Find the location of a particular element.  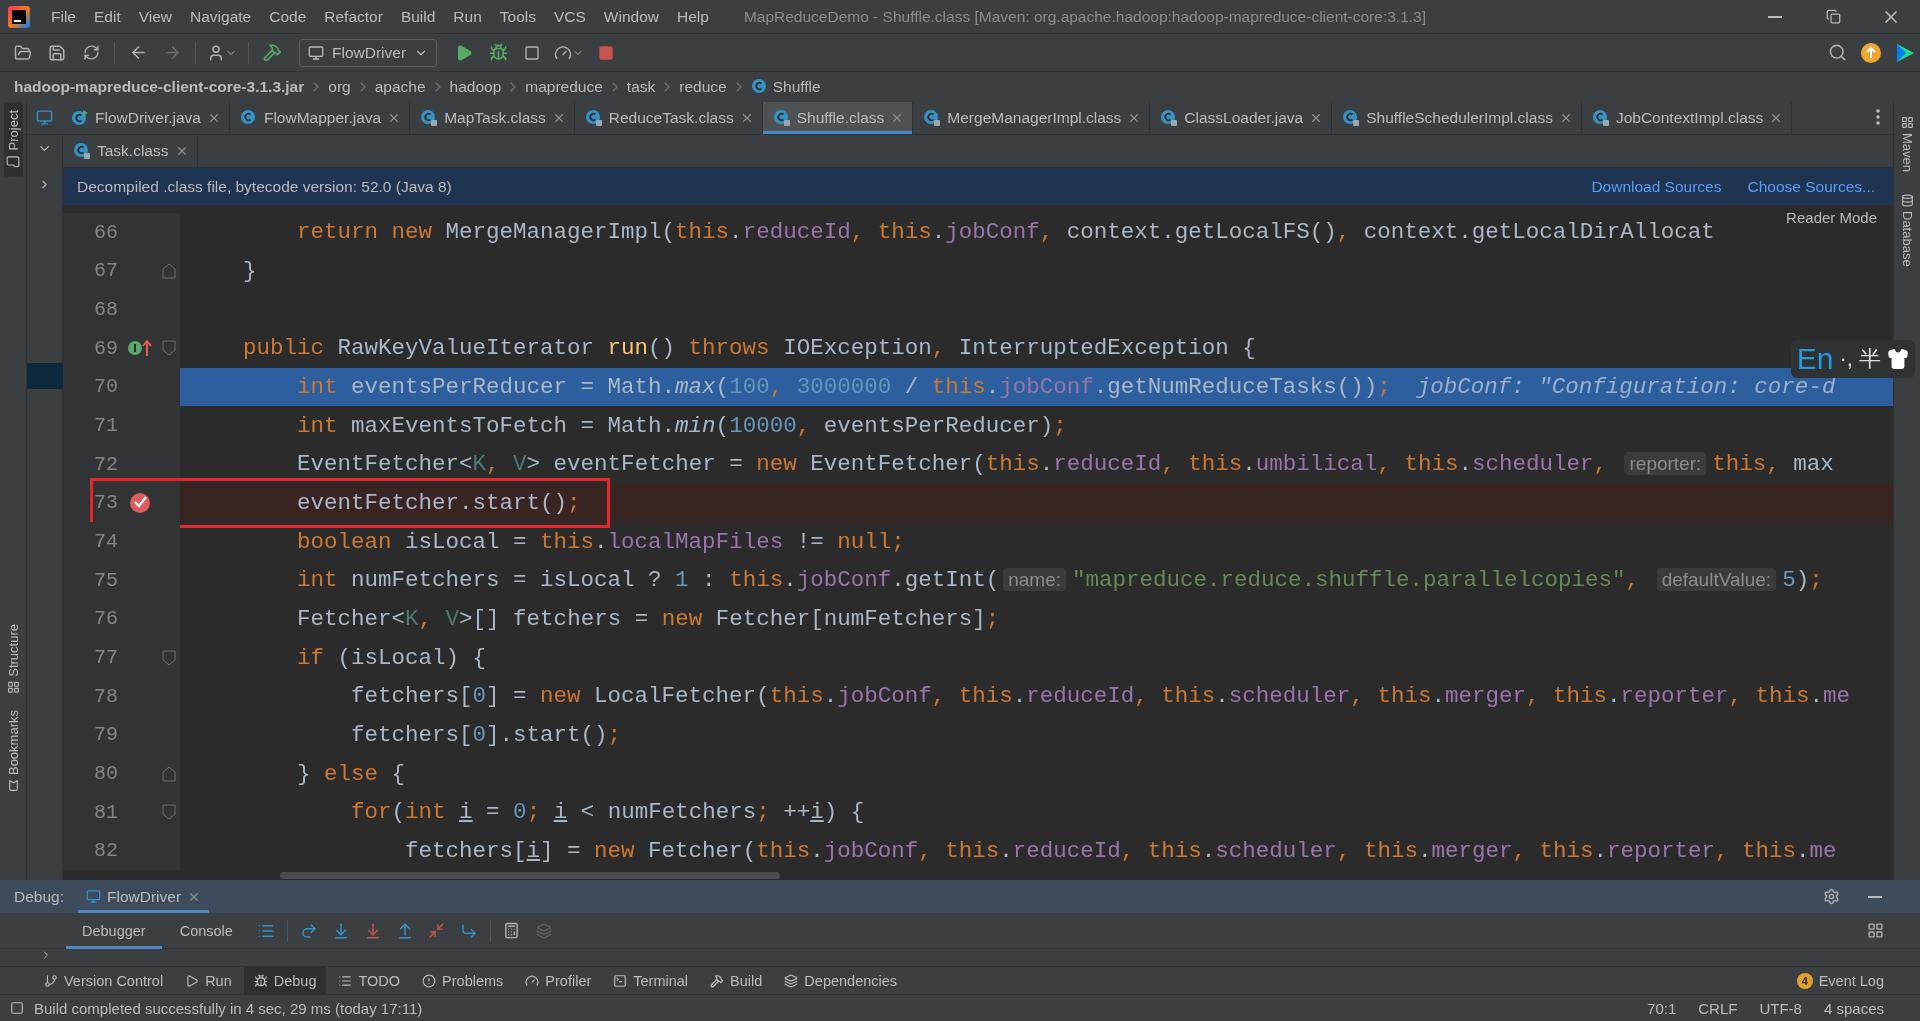

debug-session-tab: FlowDriver is located at coordinates (144, 896).